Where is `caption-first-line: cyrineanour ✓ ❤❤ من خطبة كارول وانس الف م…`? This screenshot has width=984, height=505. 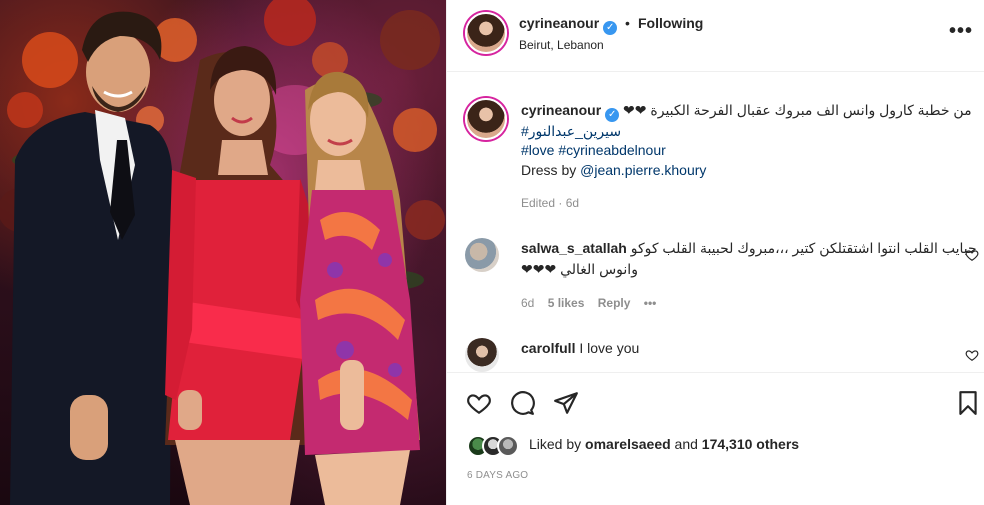
caption-first-line: cyrineanour ✓ ❤❤ من خطبة كارول وانس الف م… is located at coordinates (746, 112).